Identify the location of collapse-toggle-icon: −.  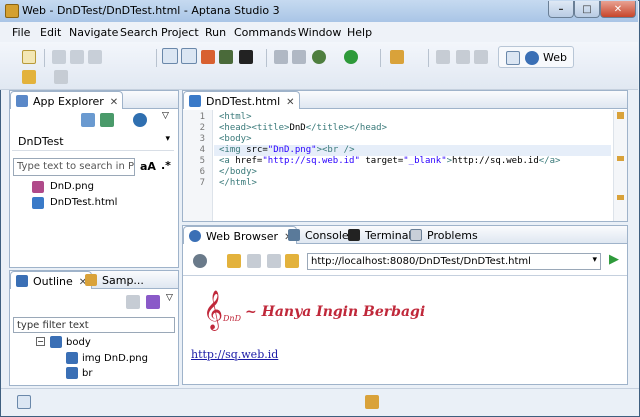
(40, 341).